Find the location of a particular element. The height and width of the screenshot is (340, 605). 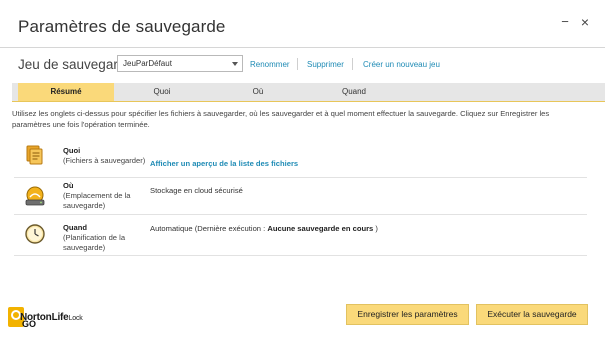

row-when-value-suffix: ) is located at coordinates (375, 228).